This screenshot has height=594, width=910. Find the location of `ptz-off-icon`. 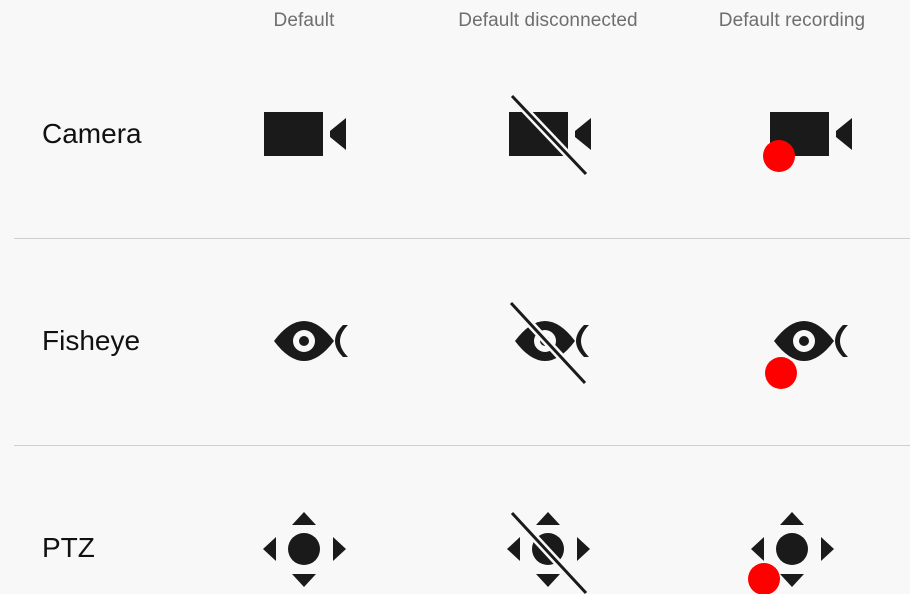

ptz-off-icon is located at coordinates (548, 552).